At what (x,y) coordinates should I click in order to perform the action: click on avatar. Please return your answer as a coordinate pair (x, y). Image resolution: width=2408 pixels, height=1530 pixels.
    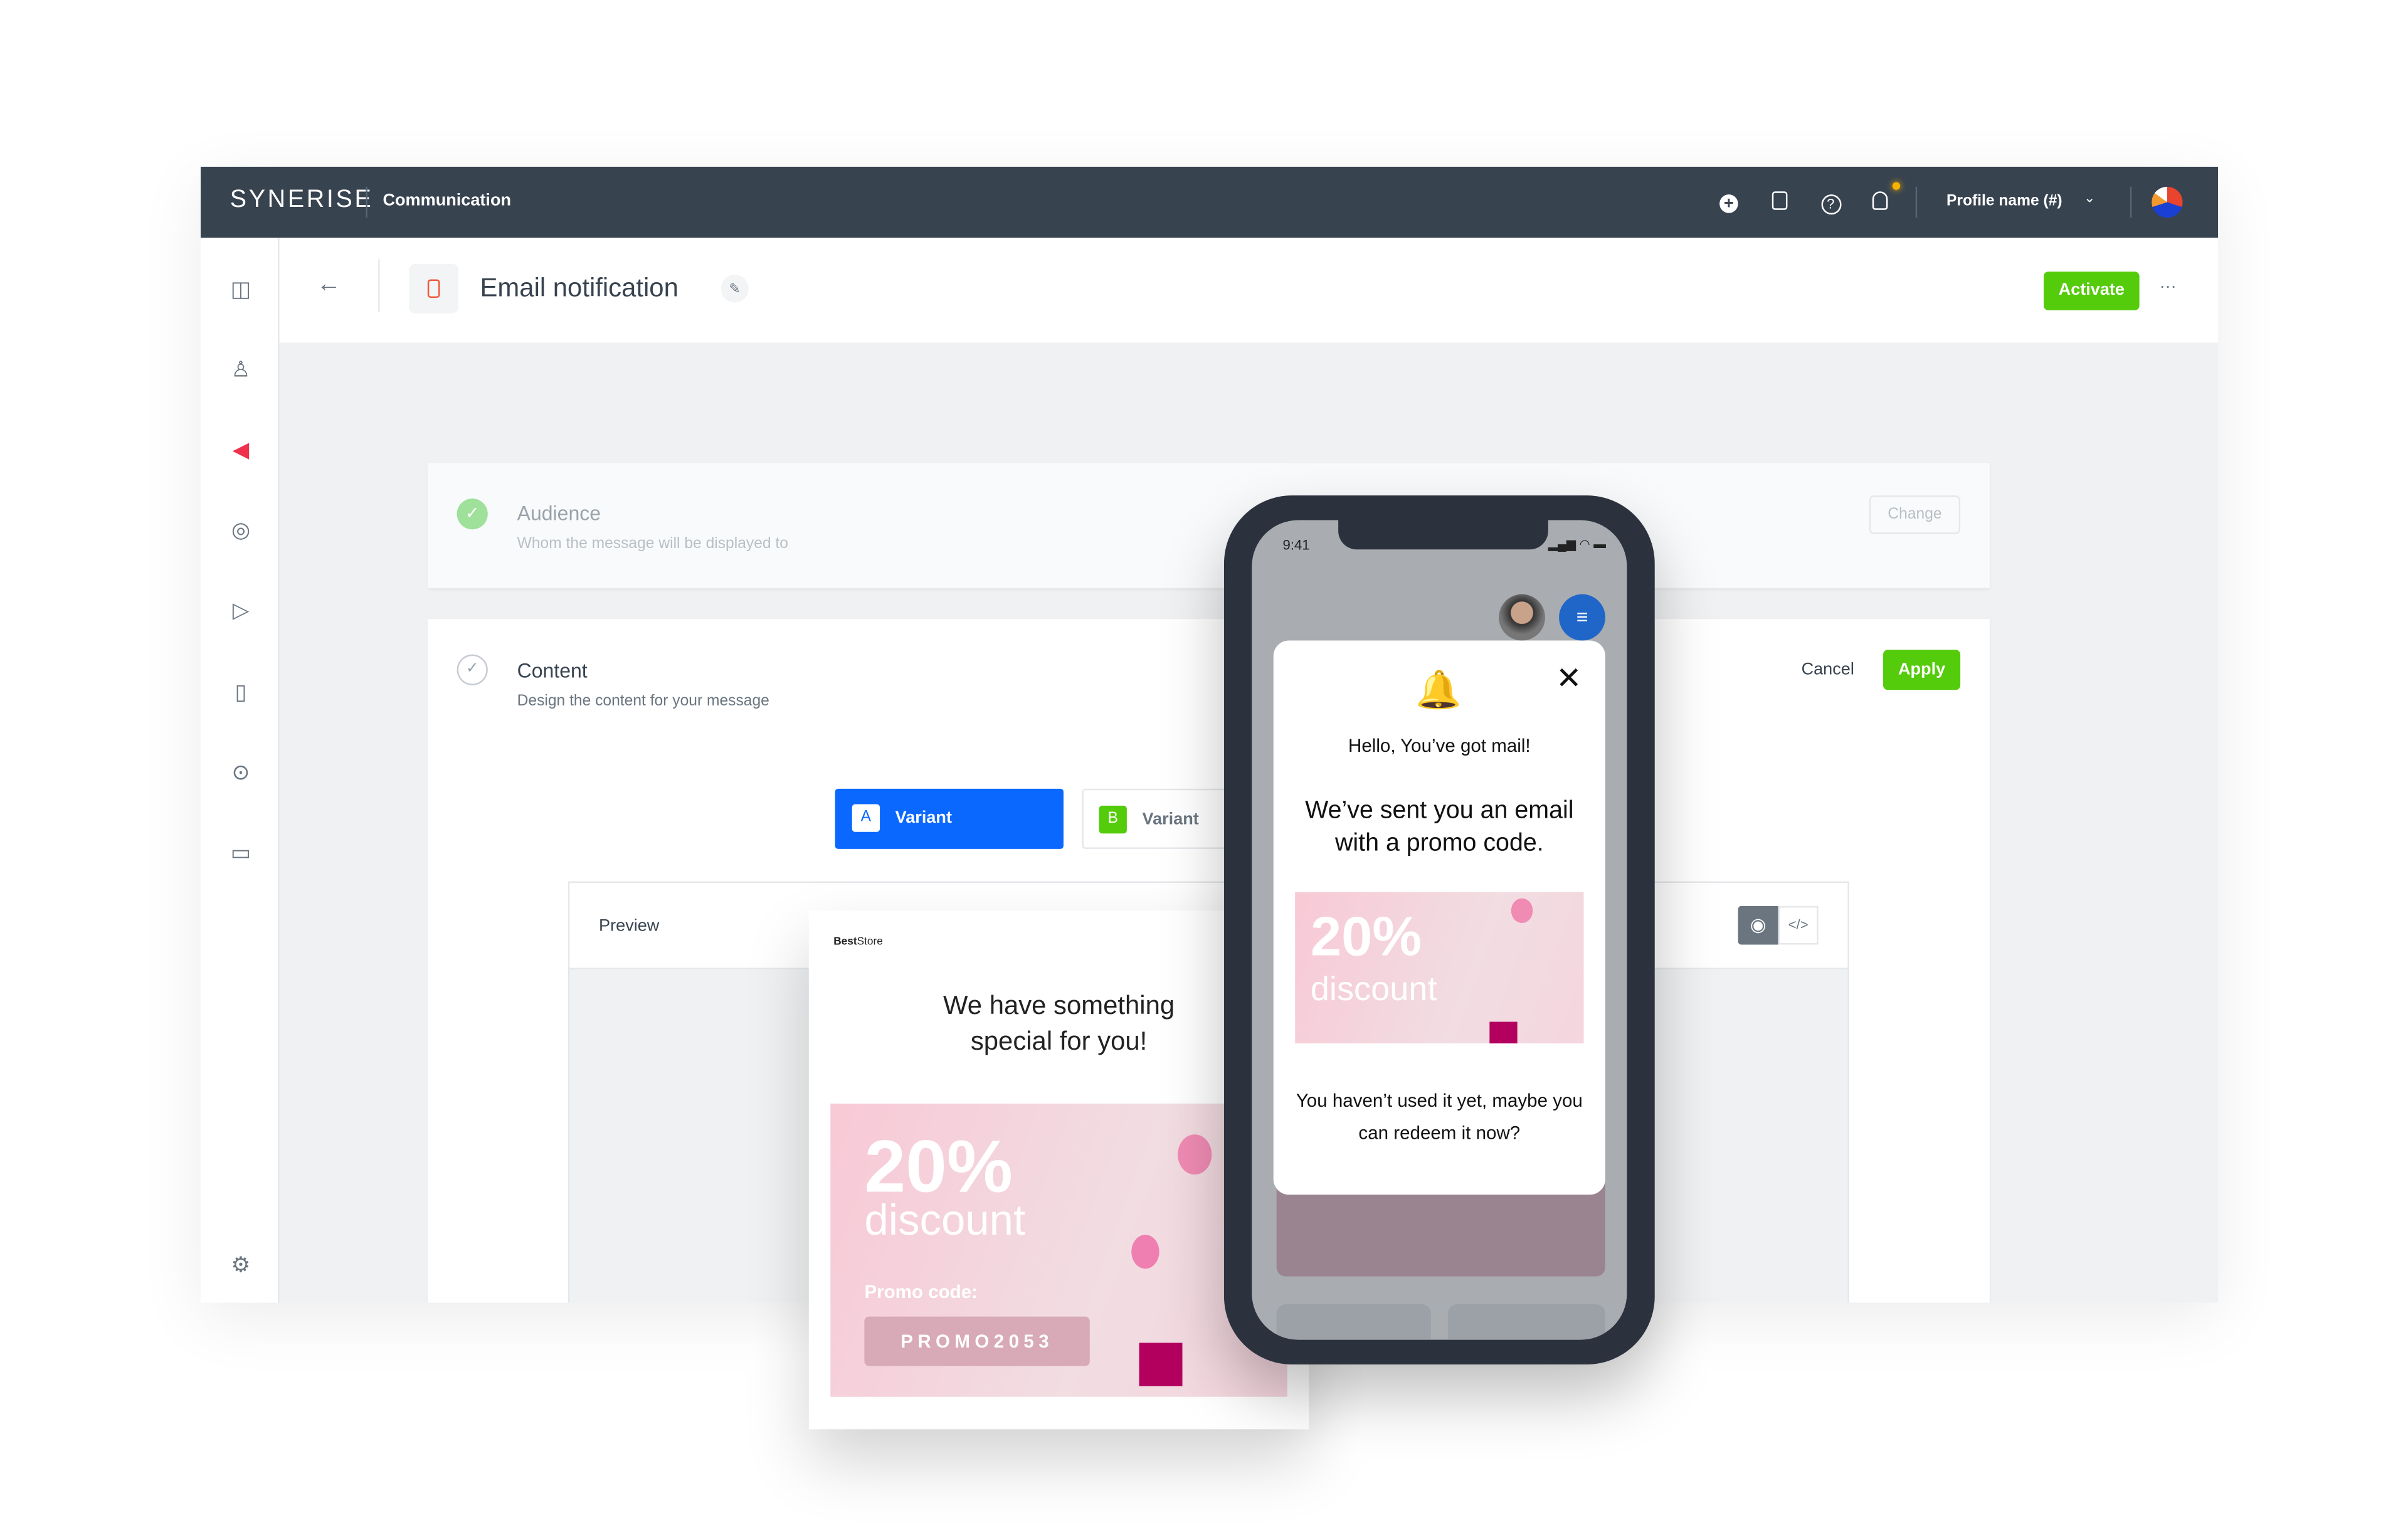
    Looking at the image, I should click on (2167, 202).